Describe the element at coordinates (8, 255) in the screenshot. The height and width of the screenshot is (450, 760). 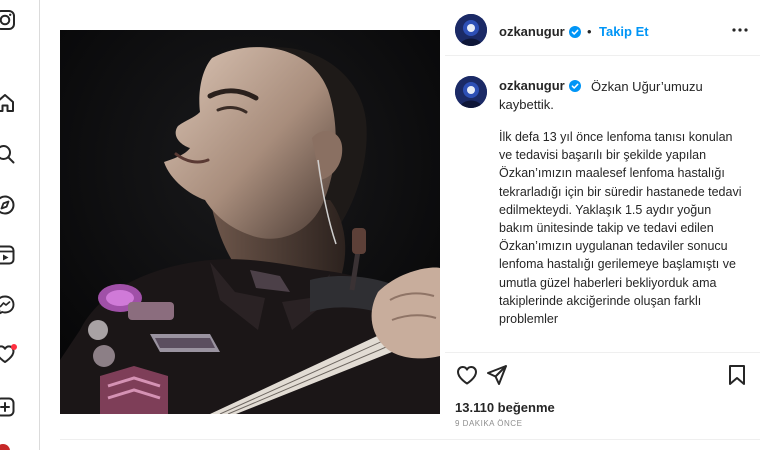
I see `reels-icon` at that location.